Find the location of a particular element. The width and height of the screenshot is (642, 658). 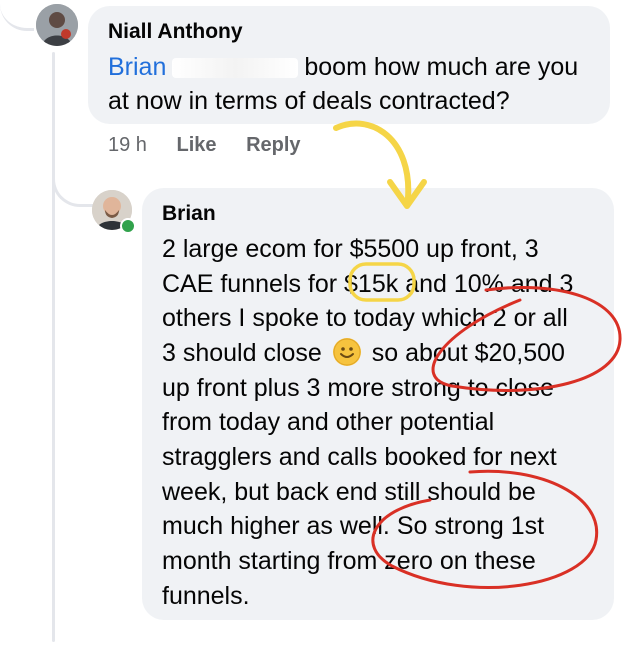

mention-link: Brian is located at coordinates (137, 67).